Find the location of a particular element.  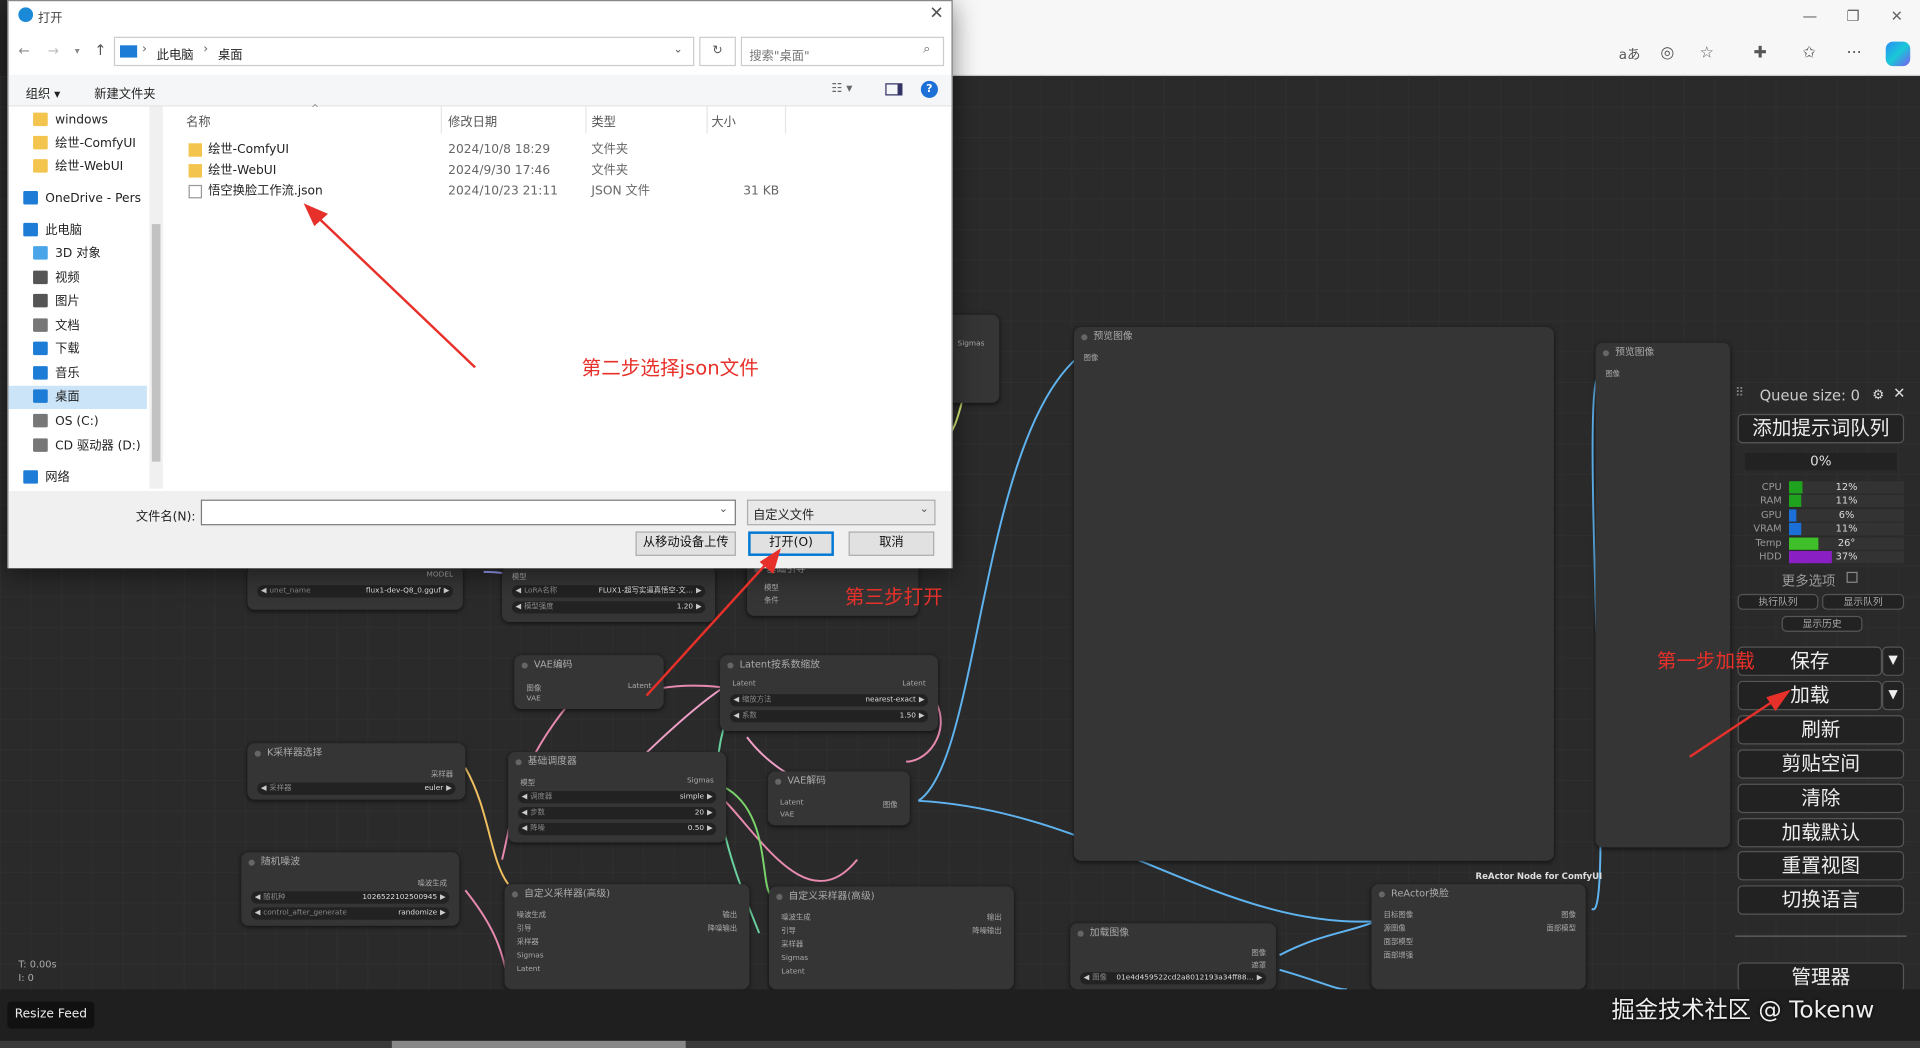

step1-annotation: 第一步加载 is located at coordinates (1705, 660).